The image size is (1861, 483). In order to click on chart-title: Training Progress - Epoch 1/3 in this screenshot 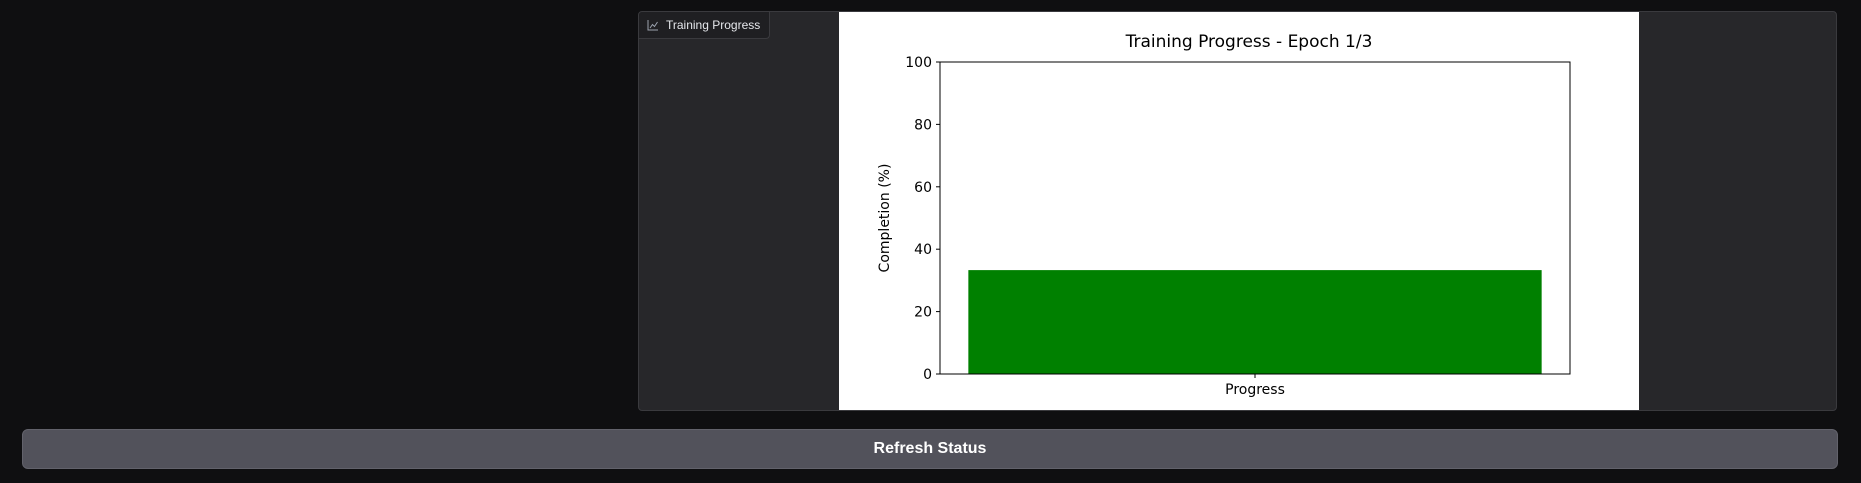, I will do `click(1249, 42)`.